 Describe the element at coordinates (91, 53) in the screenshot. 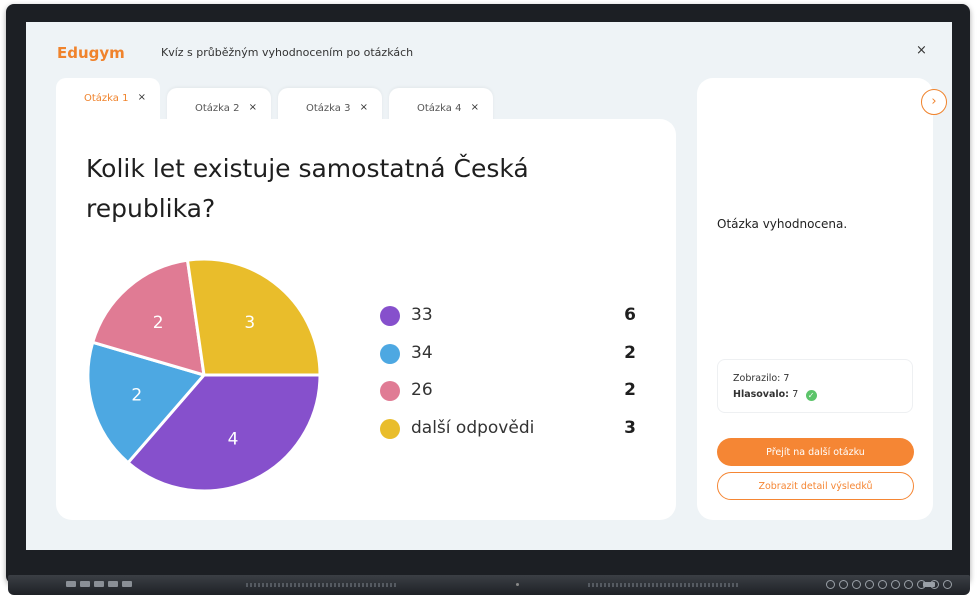

I see `app-logo: Edugym` at that location.